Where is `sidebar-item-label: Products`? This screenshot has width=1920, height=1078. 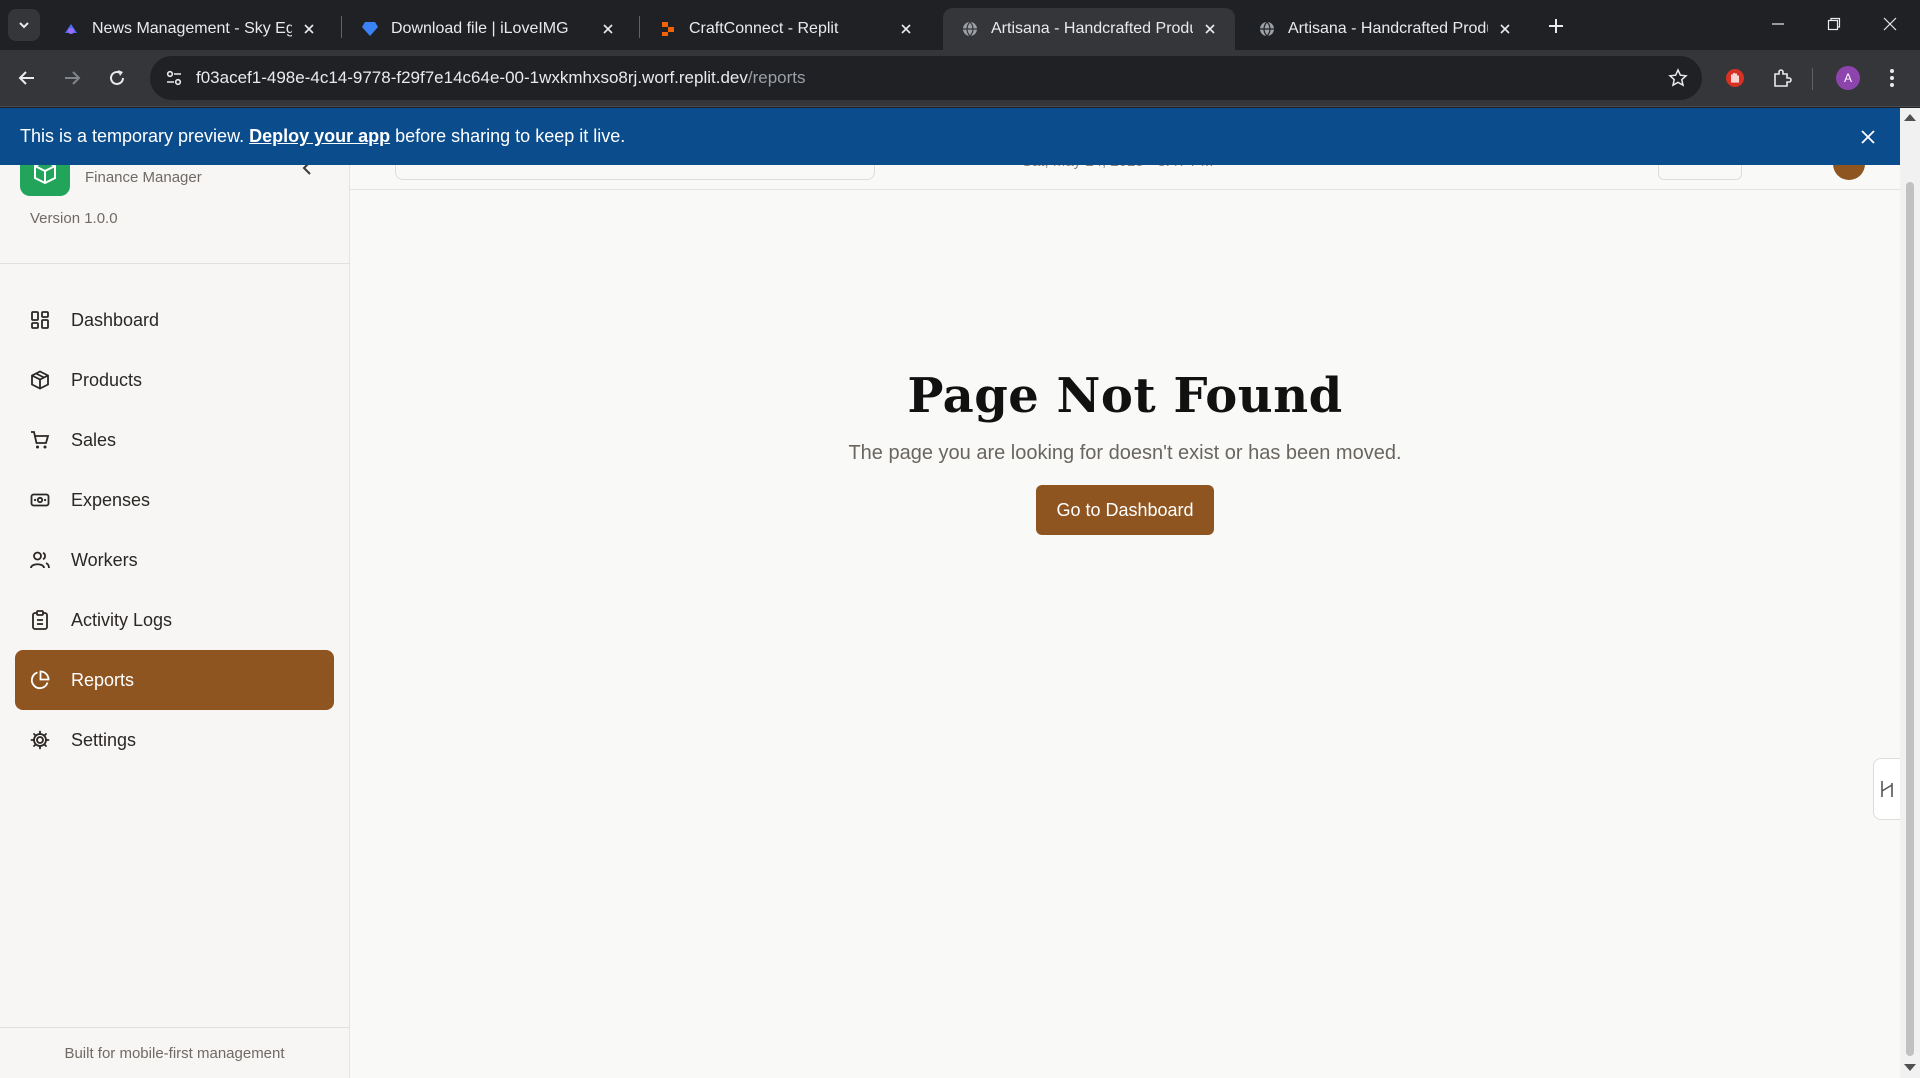 sidebar-item-label: Products is located at coordinates (107, 379).